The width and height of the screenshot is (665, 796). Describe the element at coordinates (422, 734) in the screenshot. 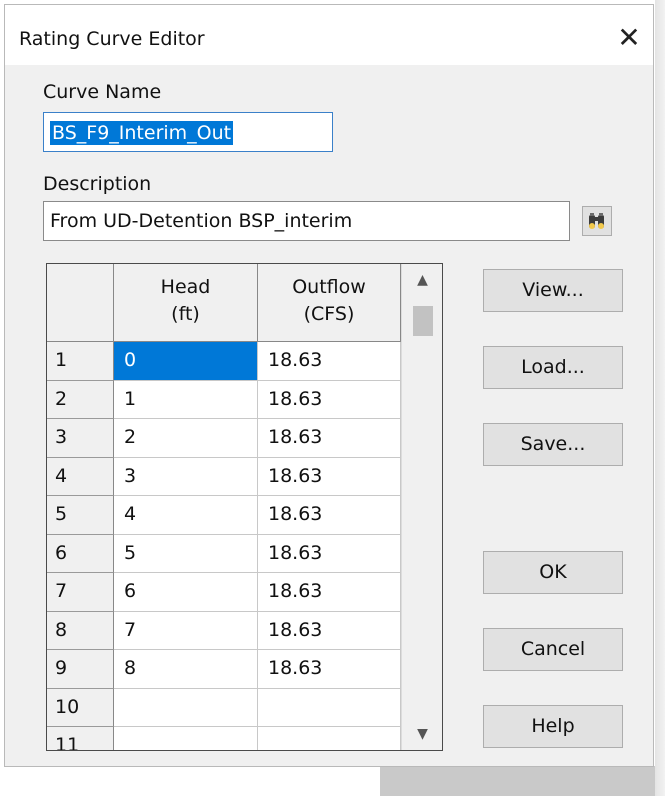

I see `scroll-down-icon: ▼` at that location.